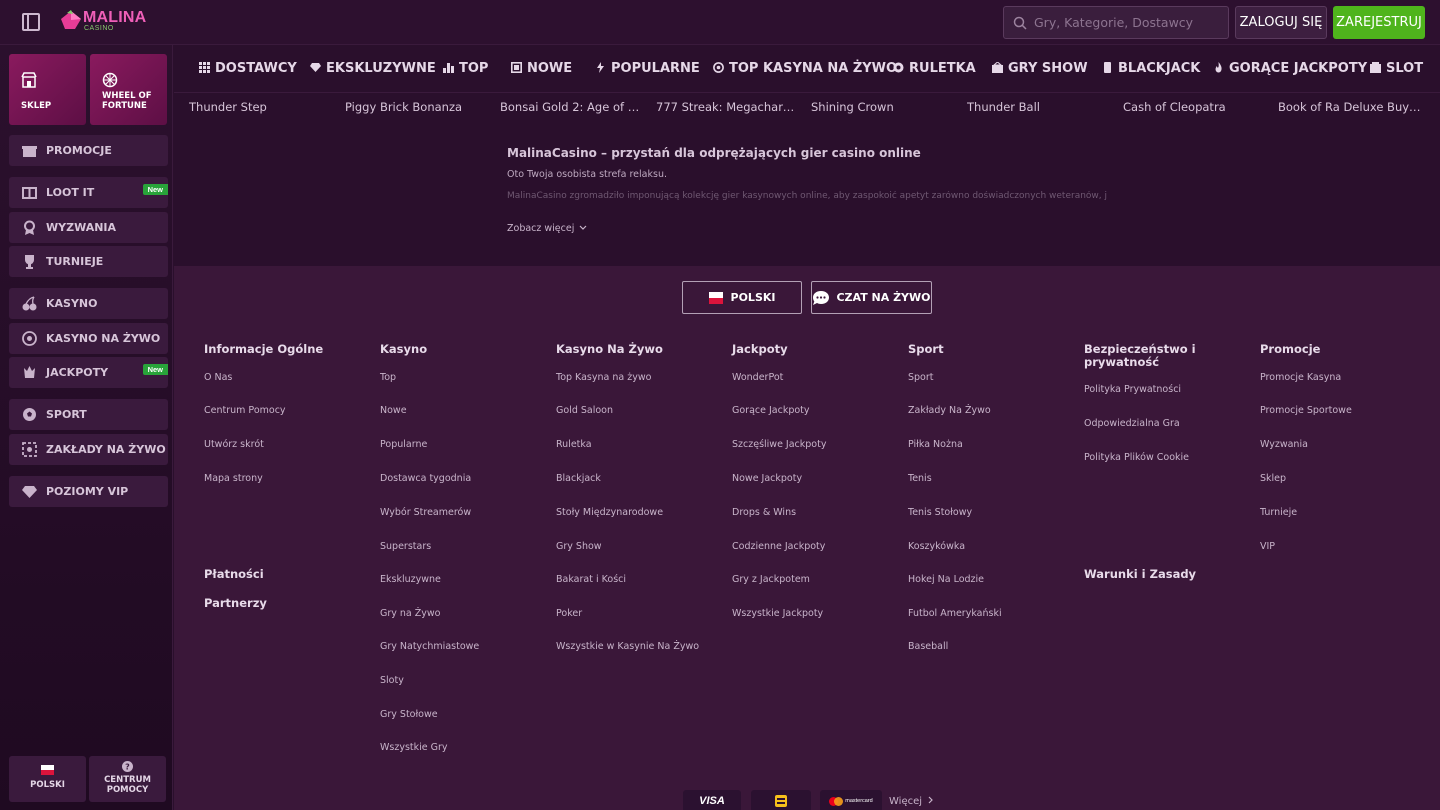 The image size is (1440, 810). What do you see at coordinates (728, 107) in the screenshot?
I see `game-title: 777 Streak: Megacharged` at bounding box center [728, 107].